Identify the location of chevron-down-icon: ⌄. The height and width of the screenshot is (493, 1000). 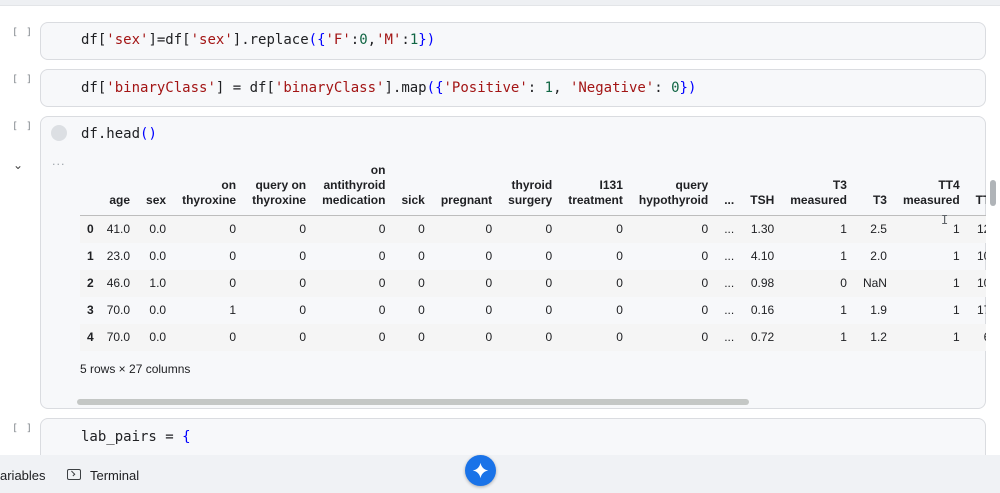
(18, 165).